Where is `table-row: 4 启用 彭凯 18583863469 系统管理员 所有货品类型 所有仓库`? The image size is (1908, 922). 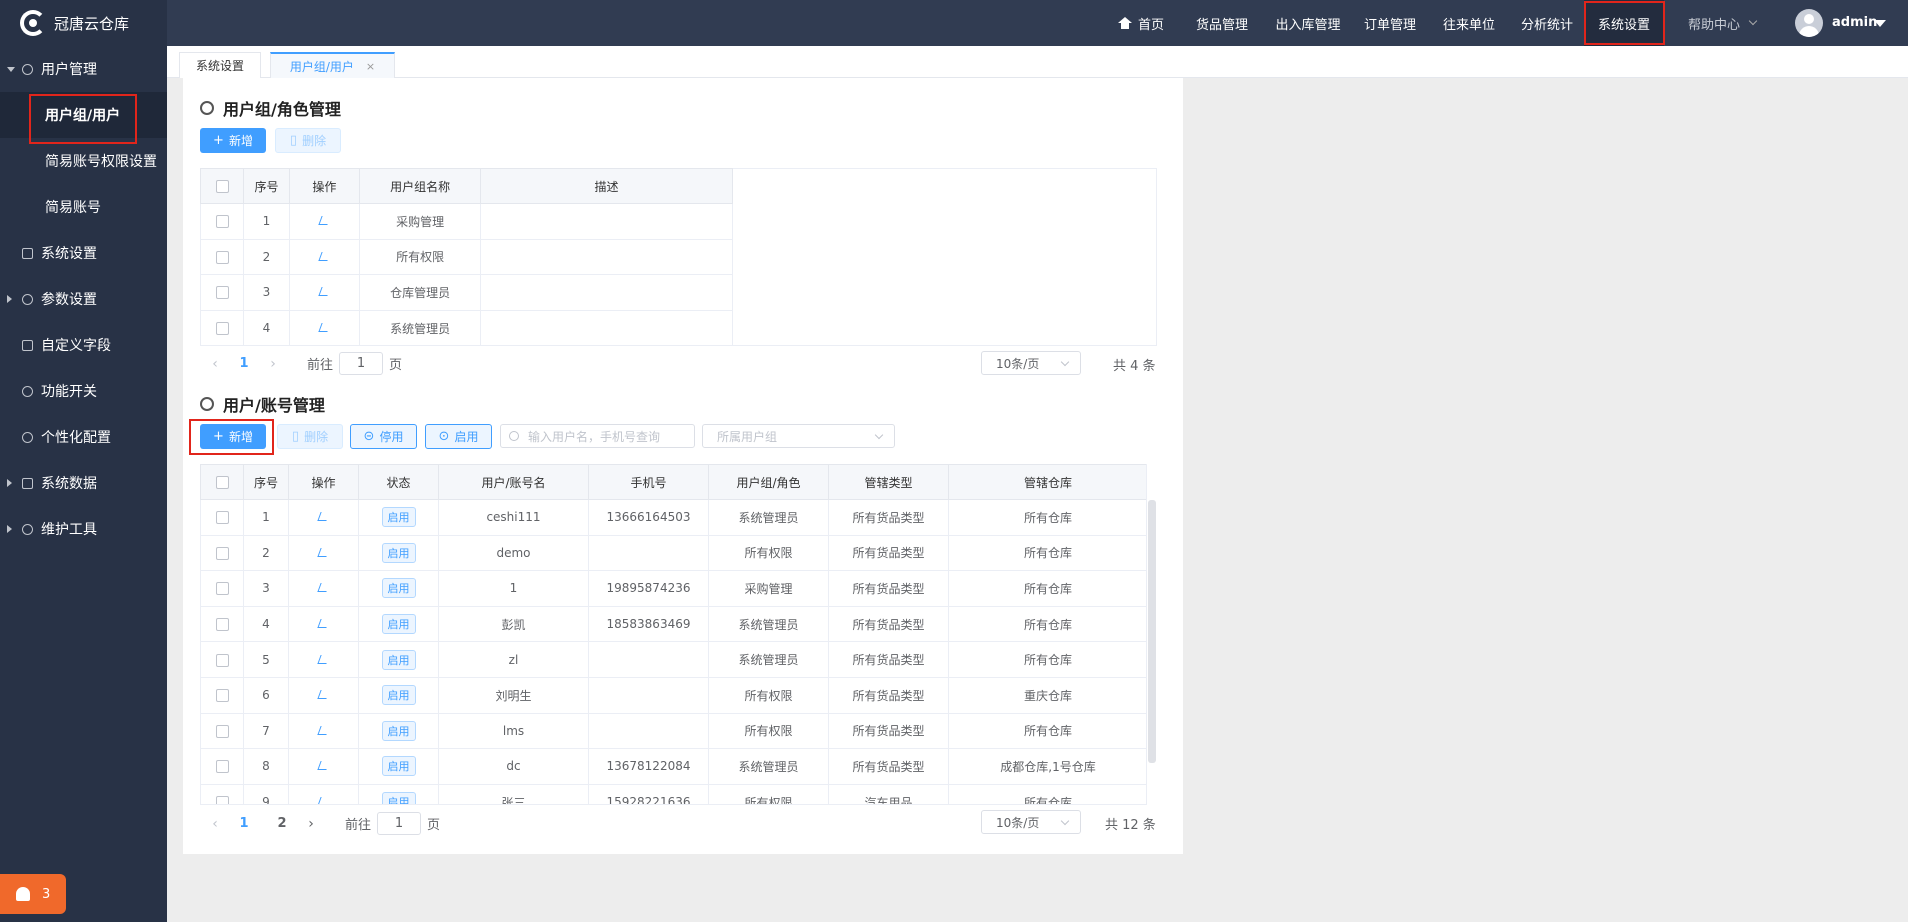
table-row: 4 启用 彭凯 18583863469 系统管理员 所有货品类型 所有仓库 is located at coordinates (673, 624).